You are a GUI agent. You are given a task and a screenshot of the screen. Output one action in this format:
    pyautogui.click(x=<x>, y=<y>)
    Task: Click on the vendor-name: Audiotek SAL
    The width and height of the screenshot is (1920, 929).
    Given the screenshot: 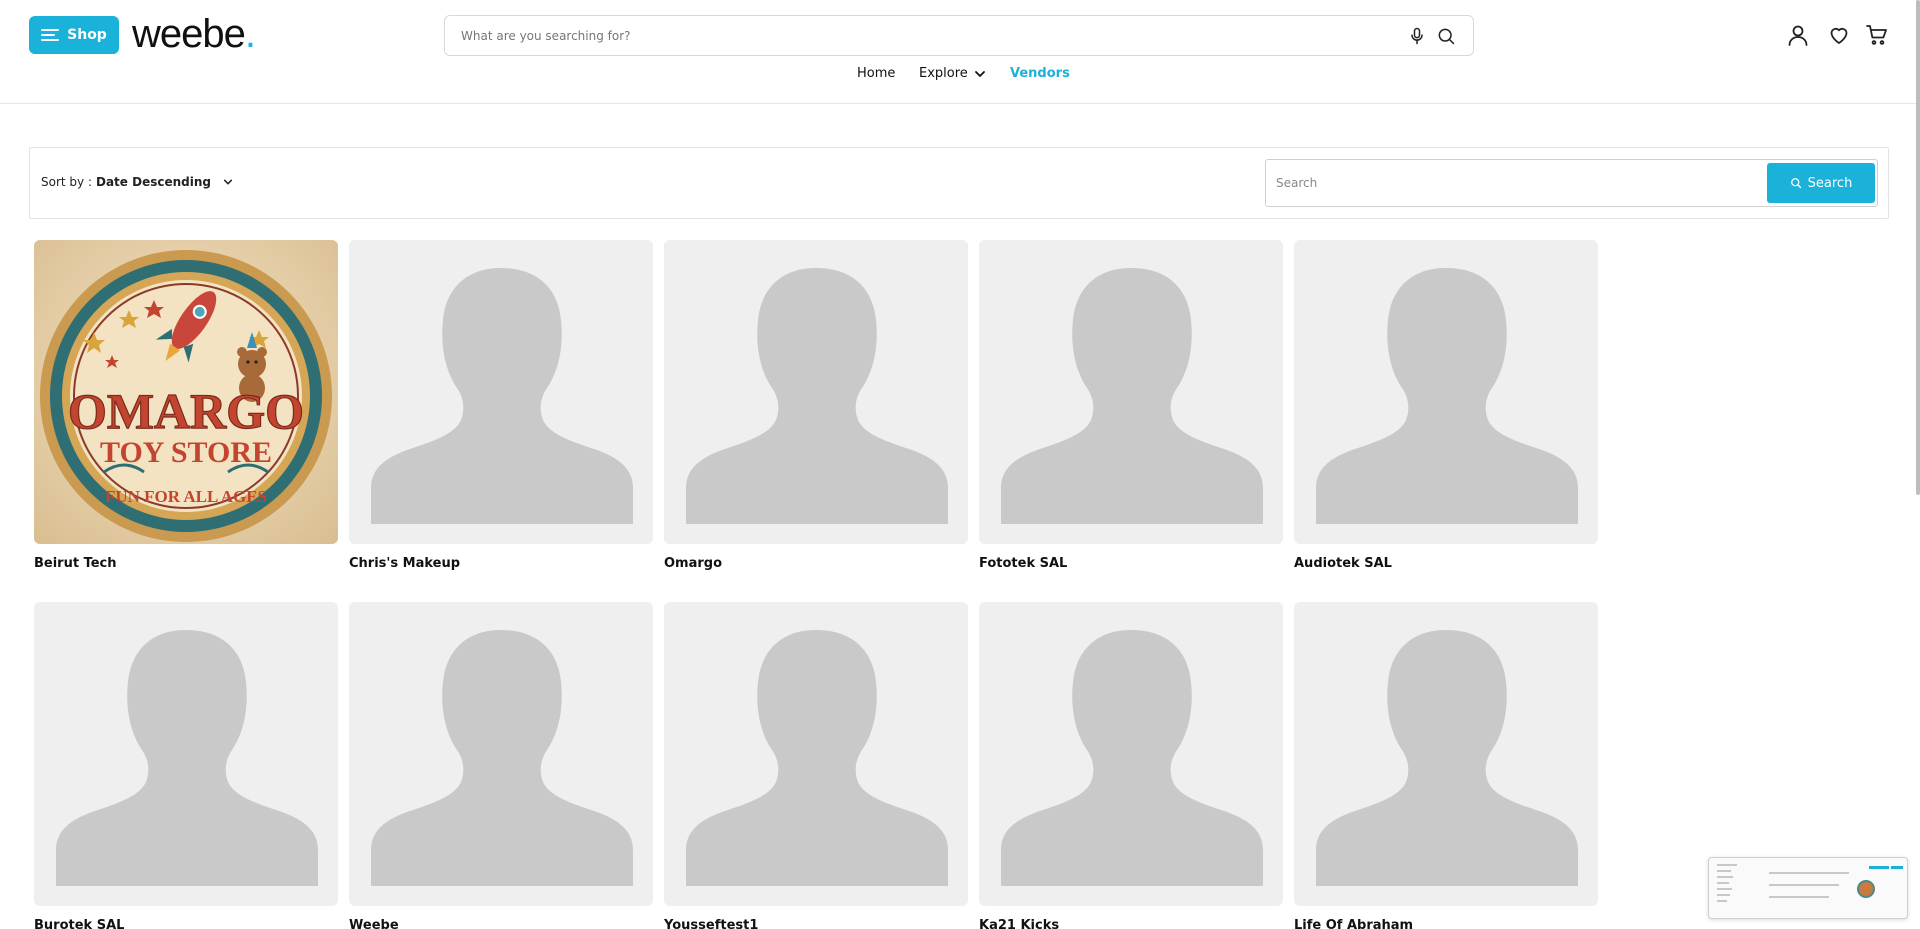 What is the action you would take?
    pyautogui.click(x=1343, y=563)
    